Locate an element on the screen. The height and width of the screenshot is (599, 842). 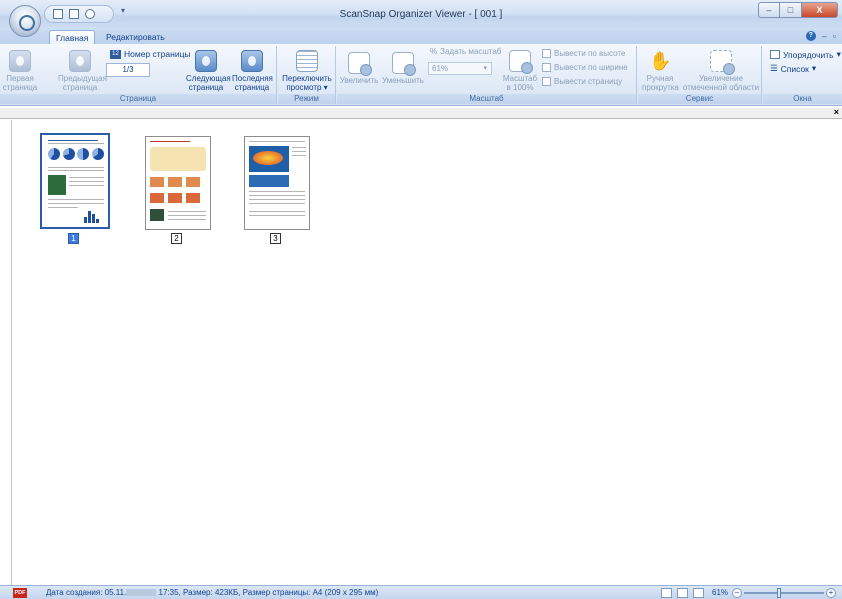
group-service-label: Сервис is located at coordinates (699, 99).